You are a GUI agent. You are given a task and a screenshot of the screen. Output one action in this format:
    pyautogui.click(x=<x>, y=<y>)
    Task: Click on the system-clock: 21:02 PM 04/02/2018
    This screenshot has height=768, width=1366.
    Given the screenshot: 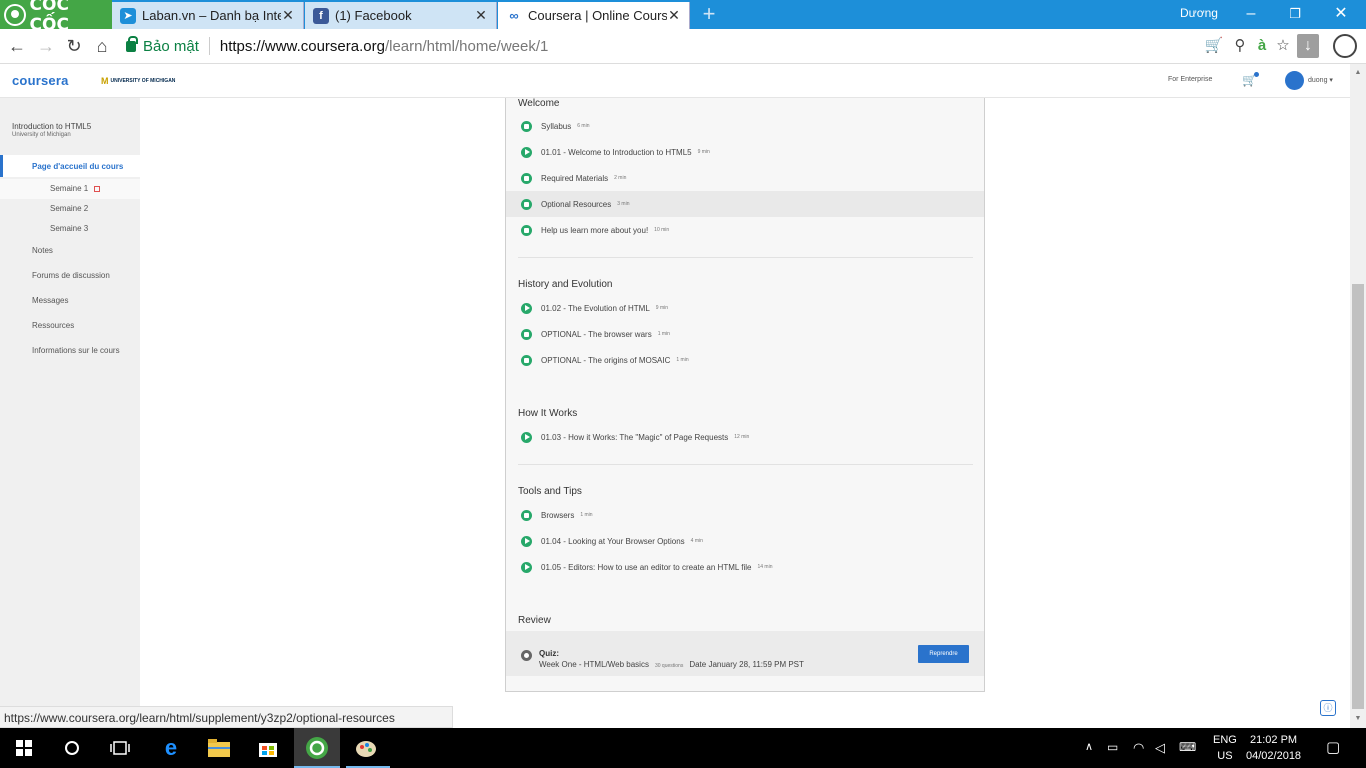 What is the action you would take?
    pyautogui.click(x=1273, y=748)
    